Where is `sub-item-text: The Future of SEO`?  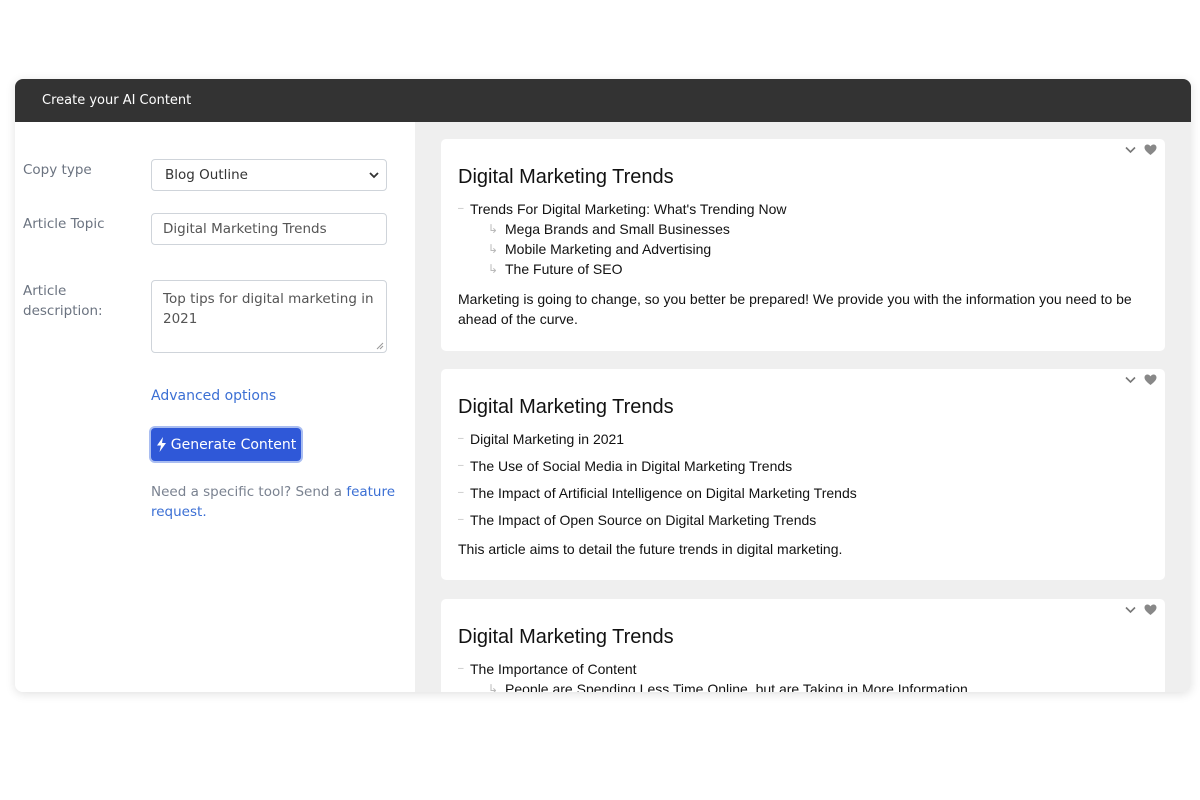 sub-item-text: The Future of SEO is located at coordinates (564, 269).